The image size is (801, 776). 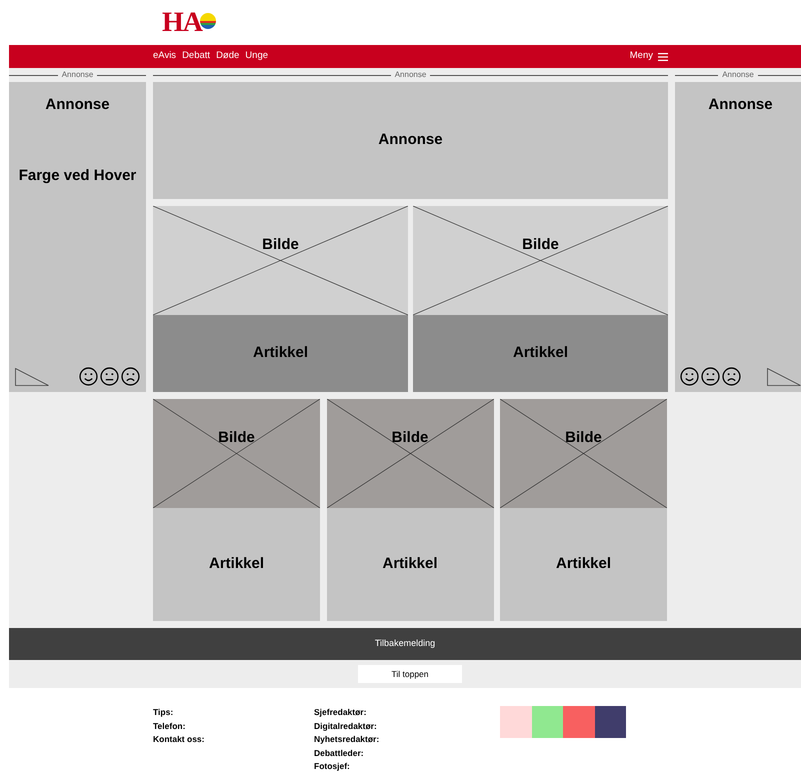 I want to click on editor-label: Fotosjef:, so click(x=332, y=766).